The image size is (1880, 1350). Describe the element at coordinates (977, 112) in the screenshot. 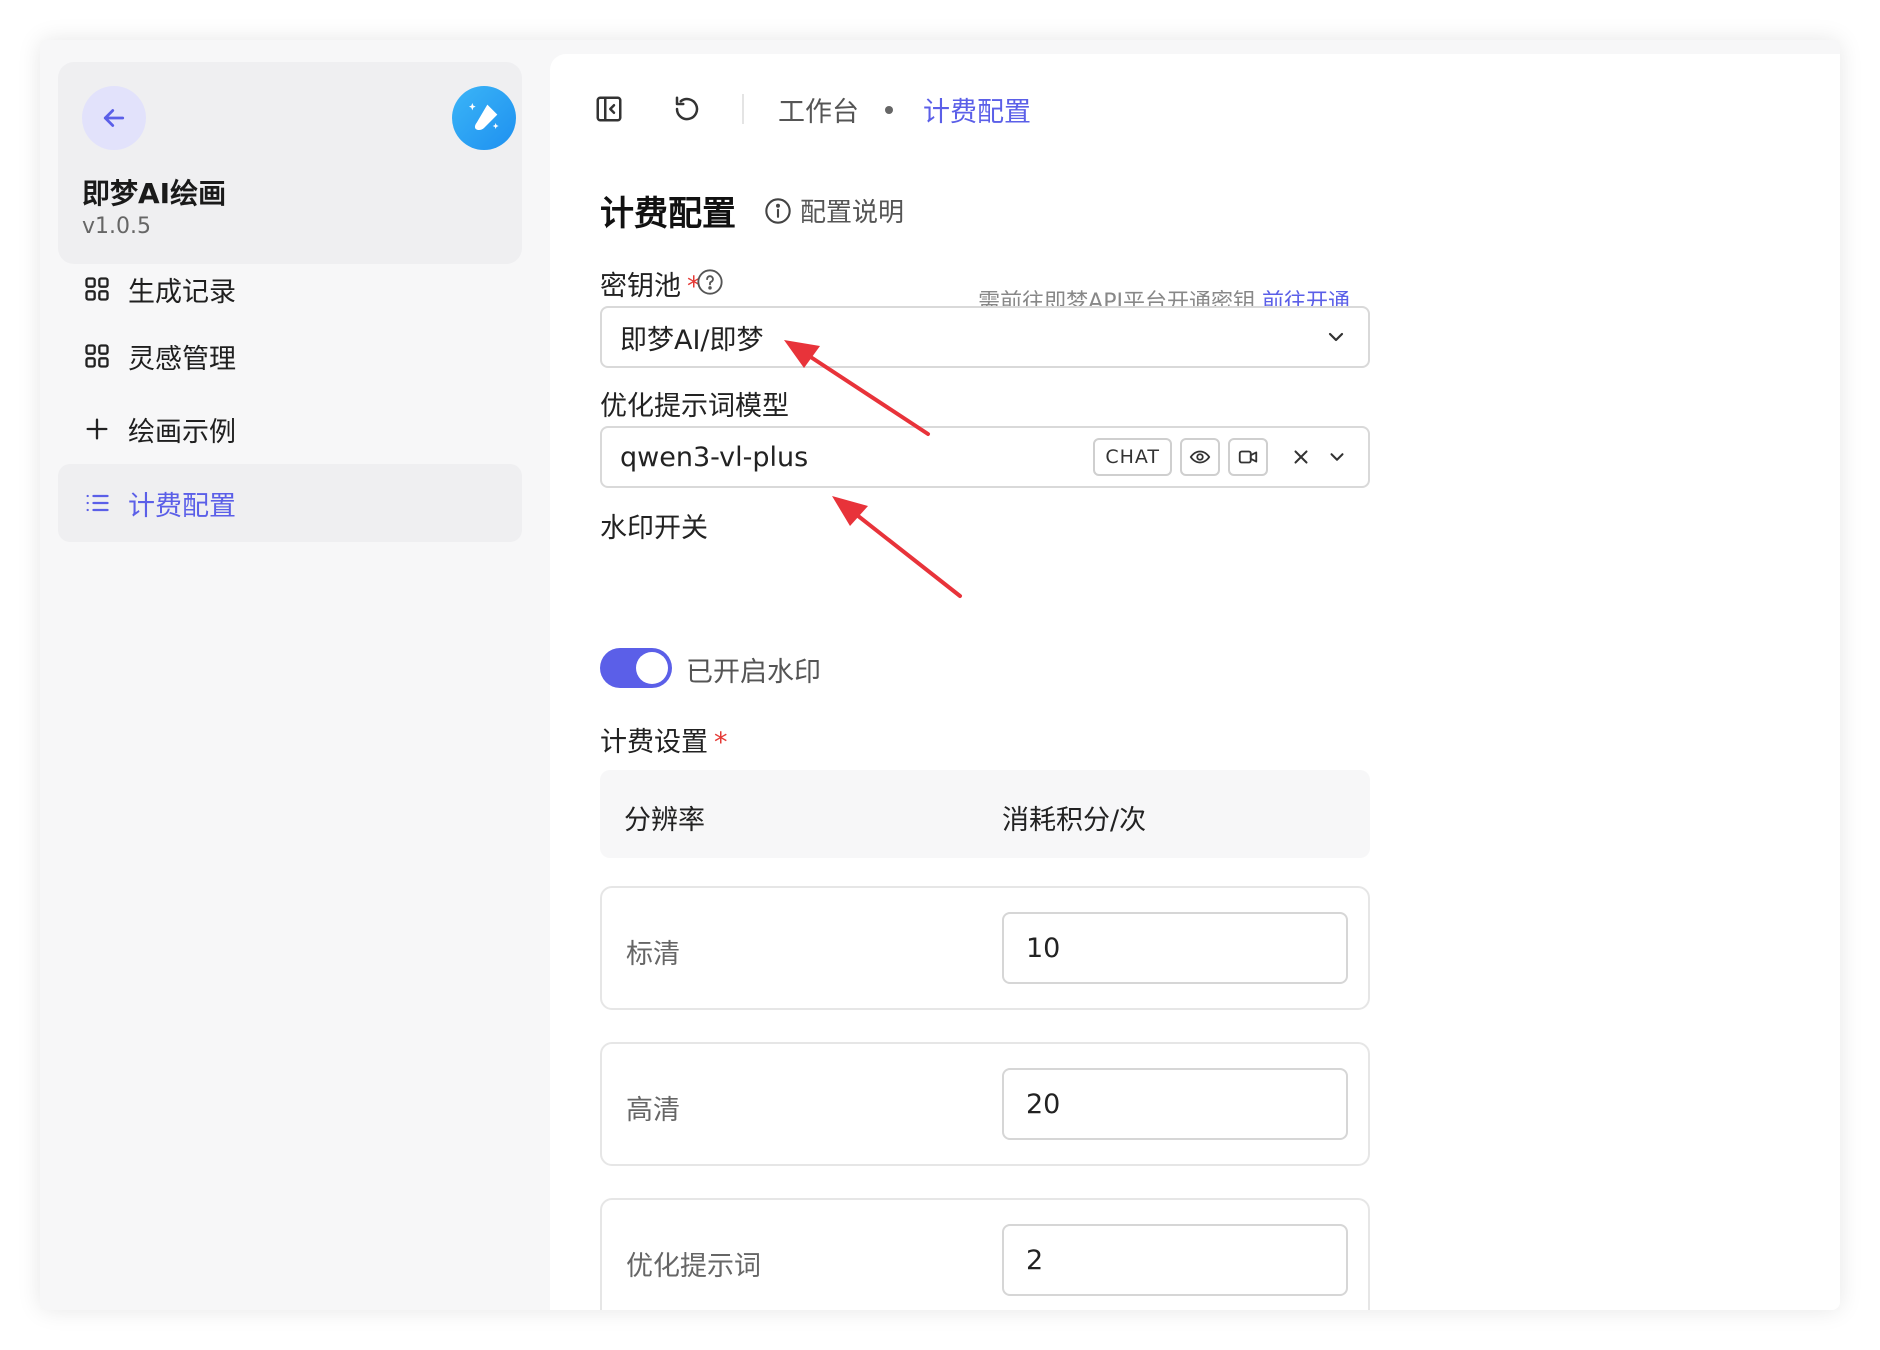

I see `breadcrumb-current: 计费配置` at that location.